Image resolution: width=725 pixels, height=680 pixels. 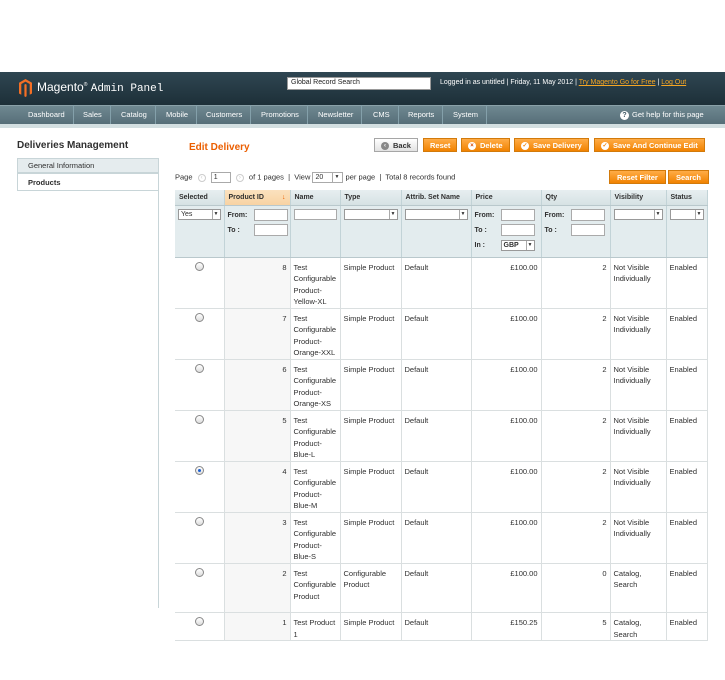 I want to click on row-price: £150.25, so click(x=506, y=626).